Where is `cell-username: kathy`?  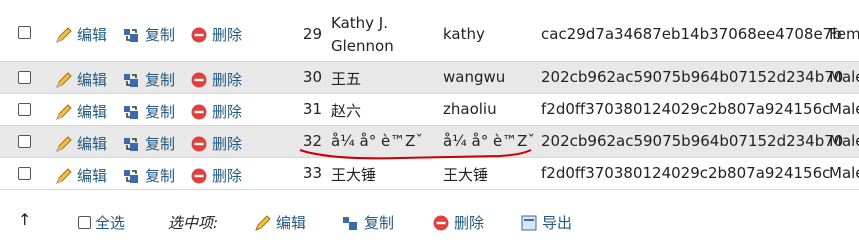 cell-username: kathy is located at coordinates (464, 34).